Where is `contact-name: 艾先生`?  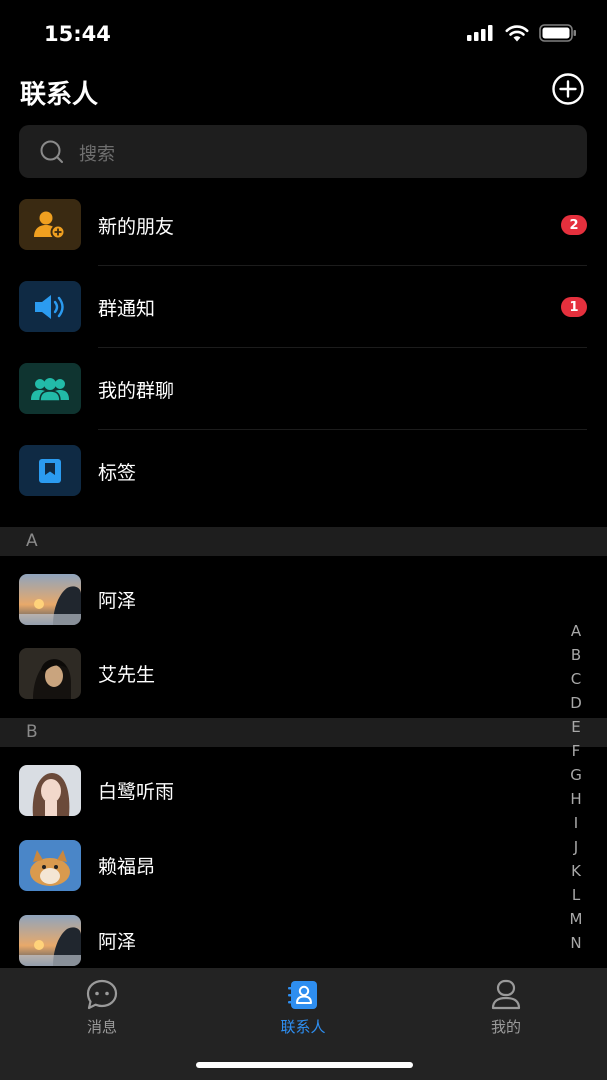
contact-name: 艾先生 is located at coordinates (127, 675).